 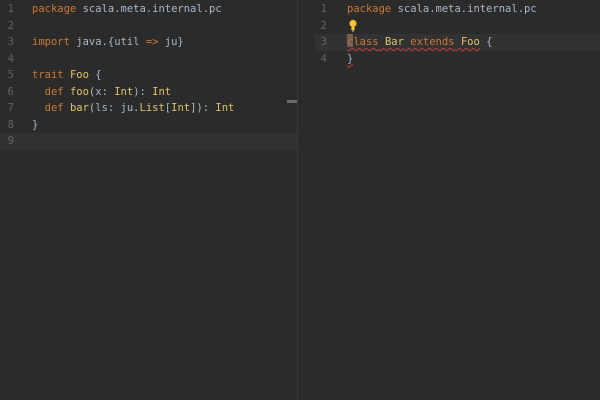 I want to click on line-number: 6, so click(x=7, y=92).